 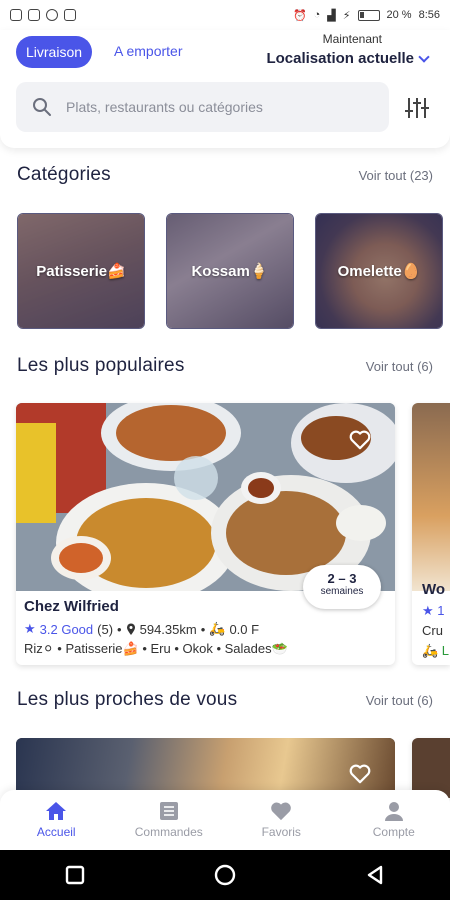 What do you see at coordinates (429, 15) in the screenshot?
I see `clock: 8:56` at bounding box center [429, 15].